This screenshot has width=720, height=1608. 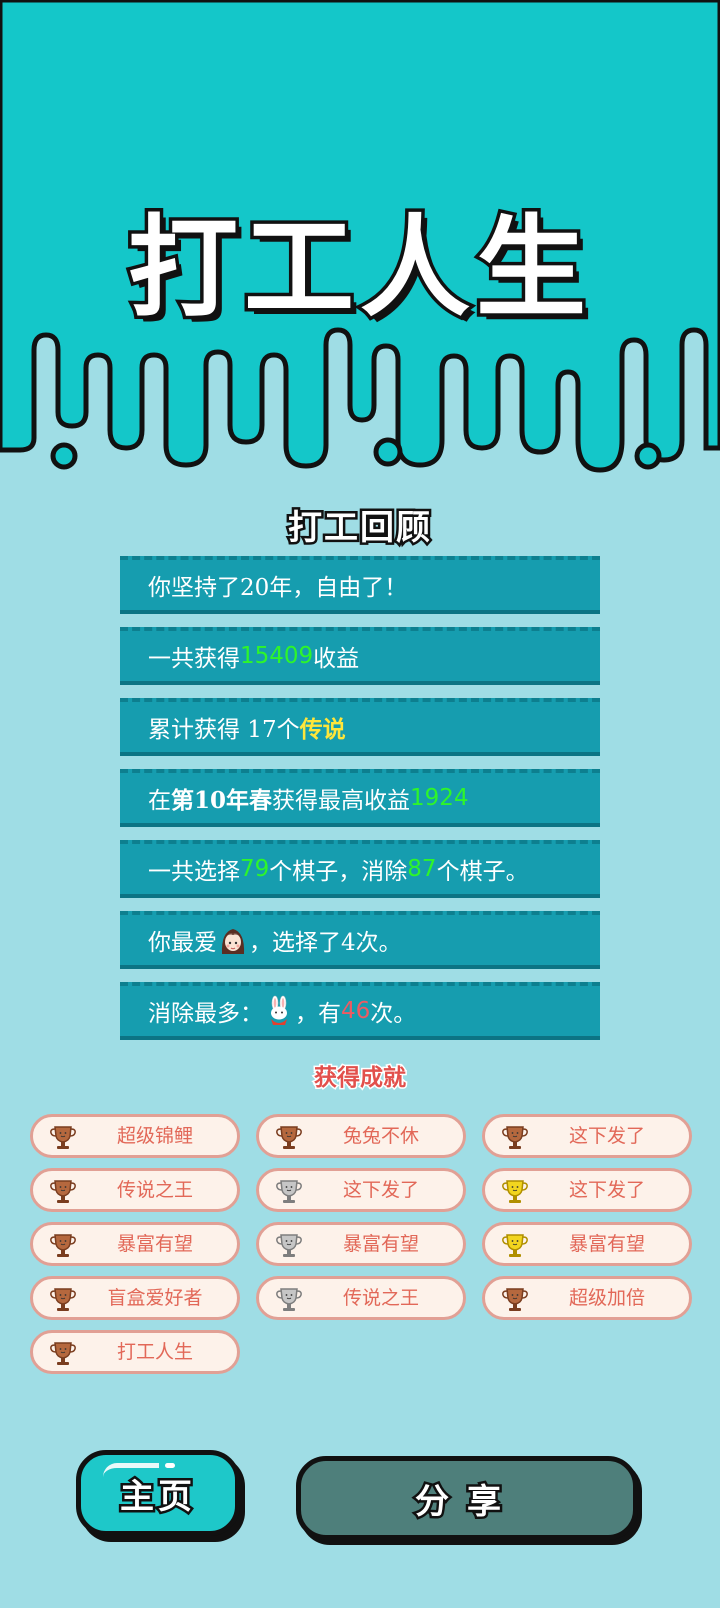 I want to click on rabbit-icon, so click(x=279, y=1010).